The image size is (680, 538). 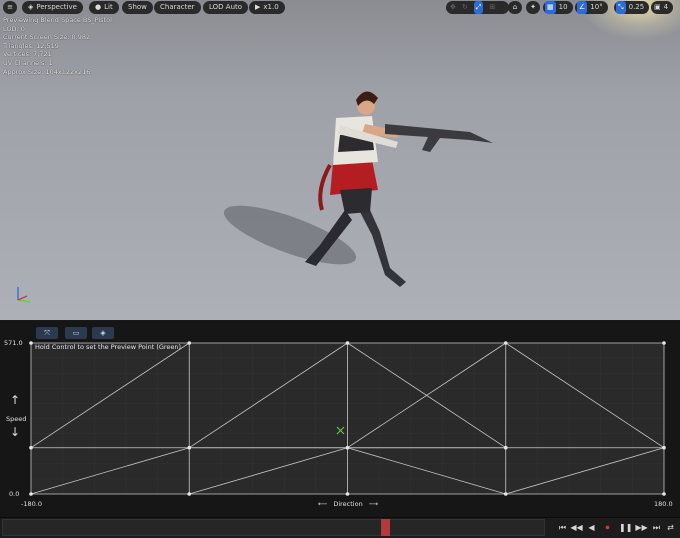 What do you see at coordinates (492, 7) in the screenshot?
I see `local-space-icon: ⊞` at bounding box center [492, 7].